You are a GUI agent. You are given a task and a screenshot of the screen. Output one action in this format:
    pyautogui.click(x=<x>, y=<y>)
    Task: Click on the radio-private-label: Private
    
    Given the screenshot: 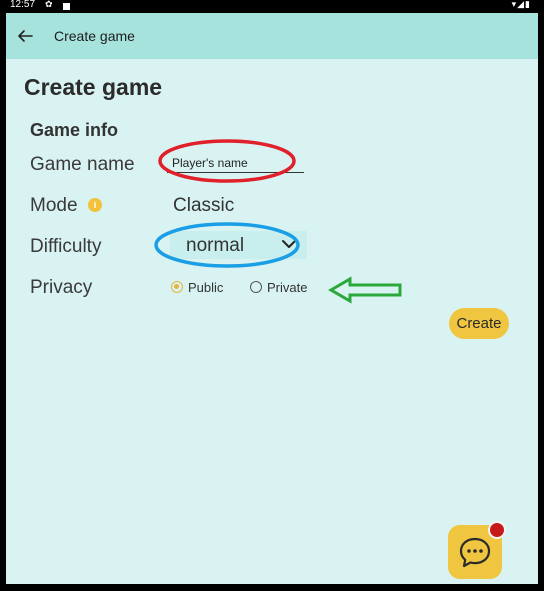 What is the action you would take?
    pyautogui.click(x=287, y=287)
    